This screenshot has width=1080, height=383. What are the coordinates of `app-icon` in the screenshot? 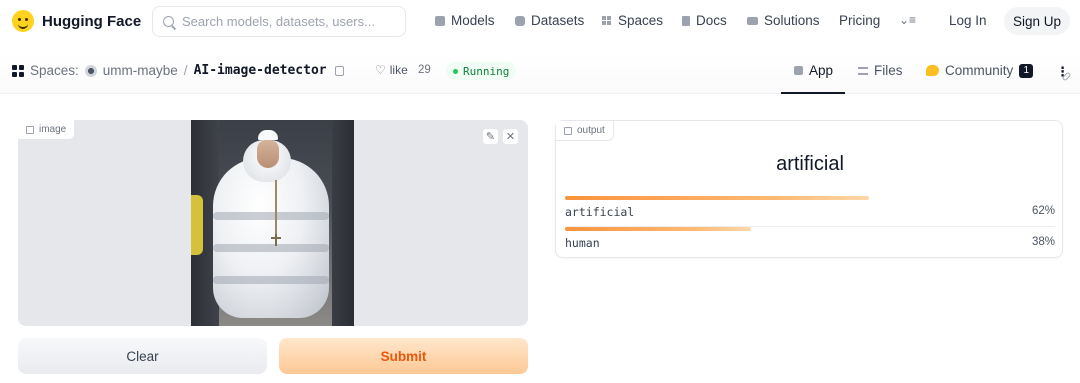 It's located at (798, 70).